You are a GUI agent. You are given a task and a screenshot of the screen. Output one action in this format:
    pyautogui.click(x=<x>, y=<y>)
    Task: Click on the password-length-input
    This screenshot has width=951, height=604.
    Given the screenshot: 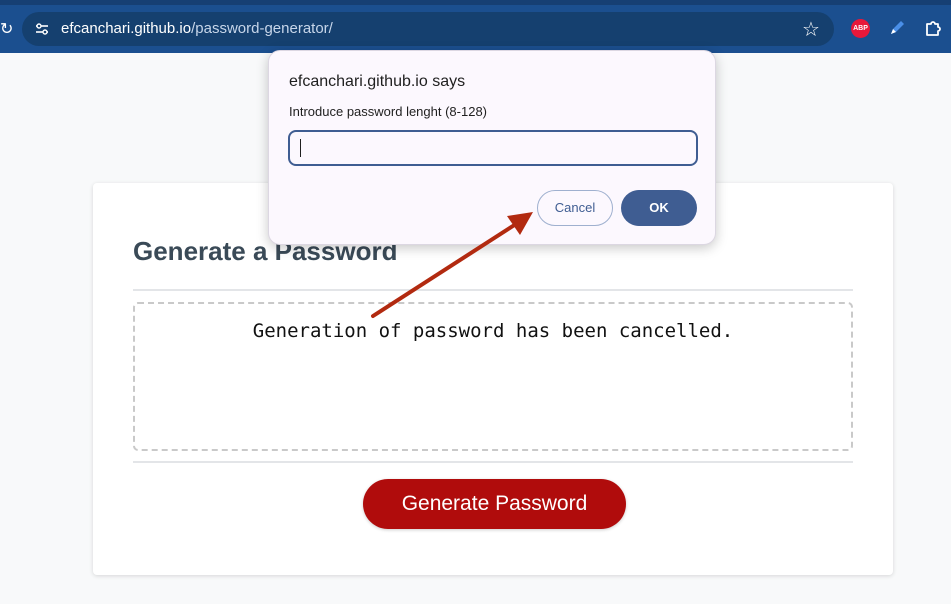 What is the action you would take?
    pyautogui.click(x=493, y=148)
    